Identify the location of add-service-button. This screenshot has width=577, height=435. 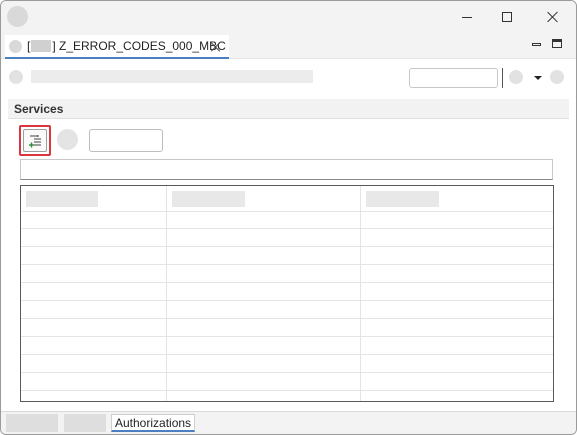
(35, 140).